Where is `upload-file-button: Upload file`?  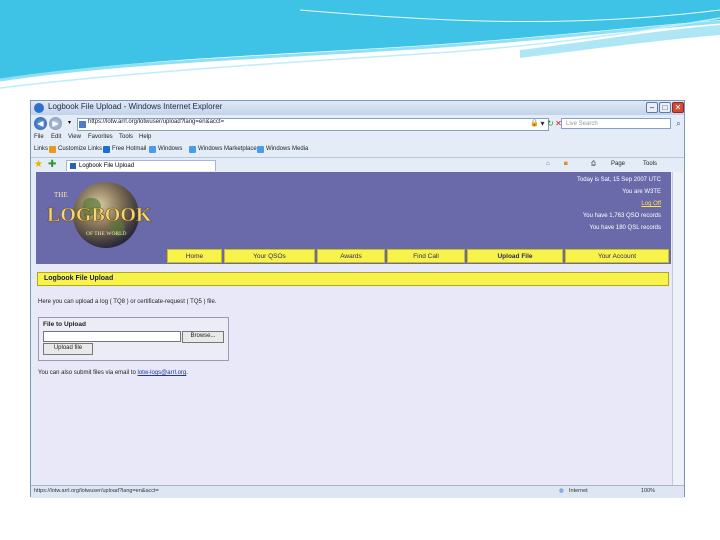
upload-file-button: Upload file is located at coordinates (68, 349).